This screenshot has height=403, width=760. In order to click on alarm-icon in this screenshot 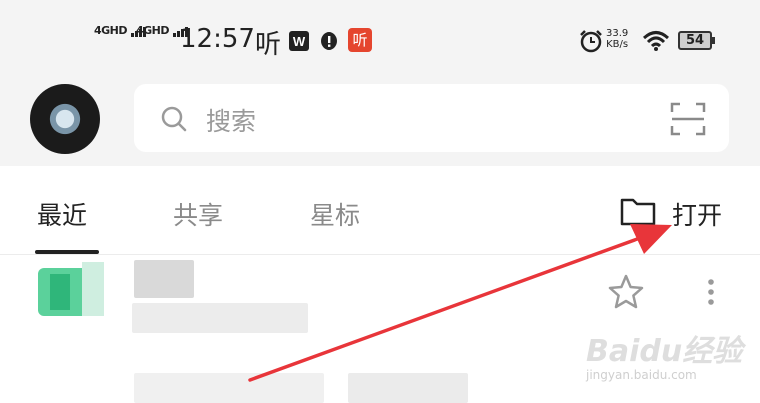, I will do `click(591, 41)`.